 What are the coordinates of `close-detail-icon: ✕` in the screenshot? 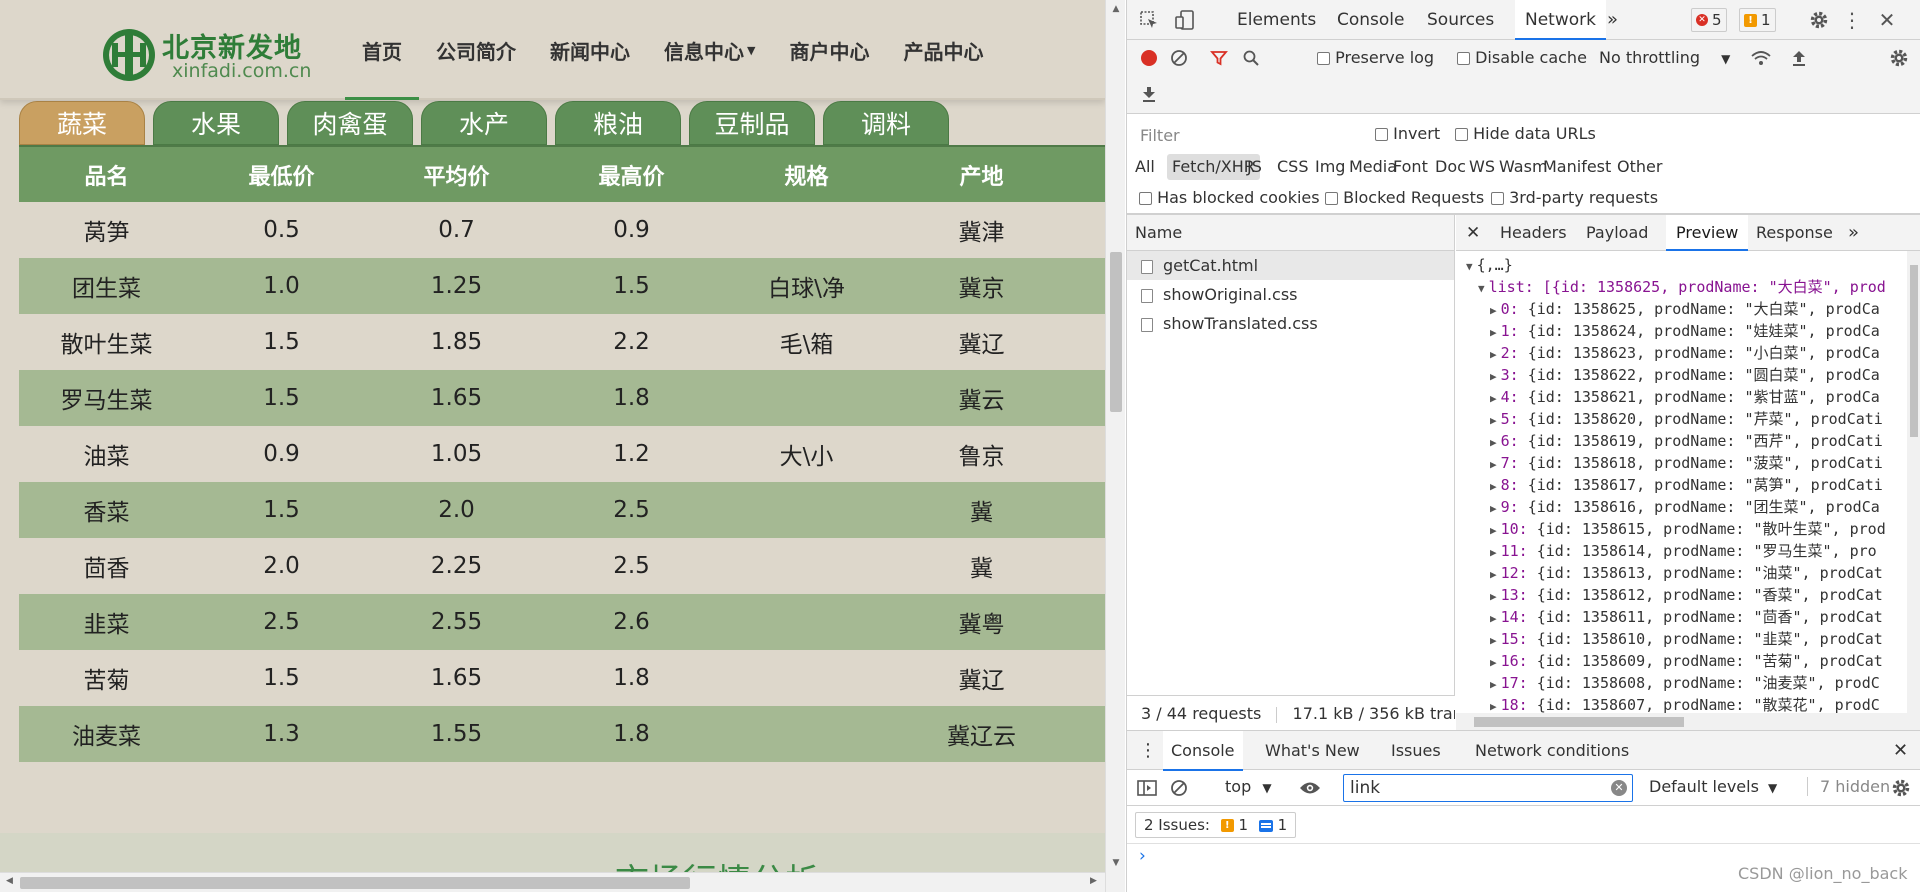 It's located at (1473, 233).